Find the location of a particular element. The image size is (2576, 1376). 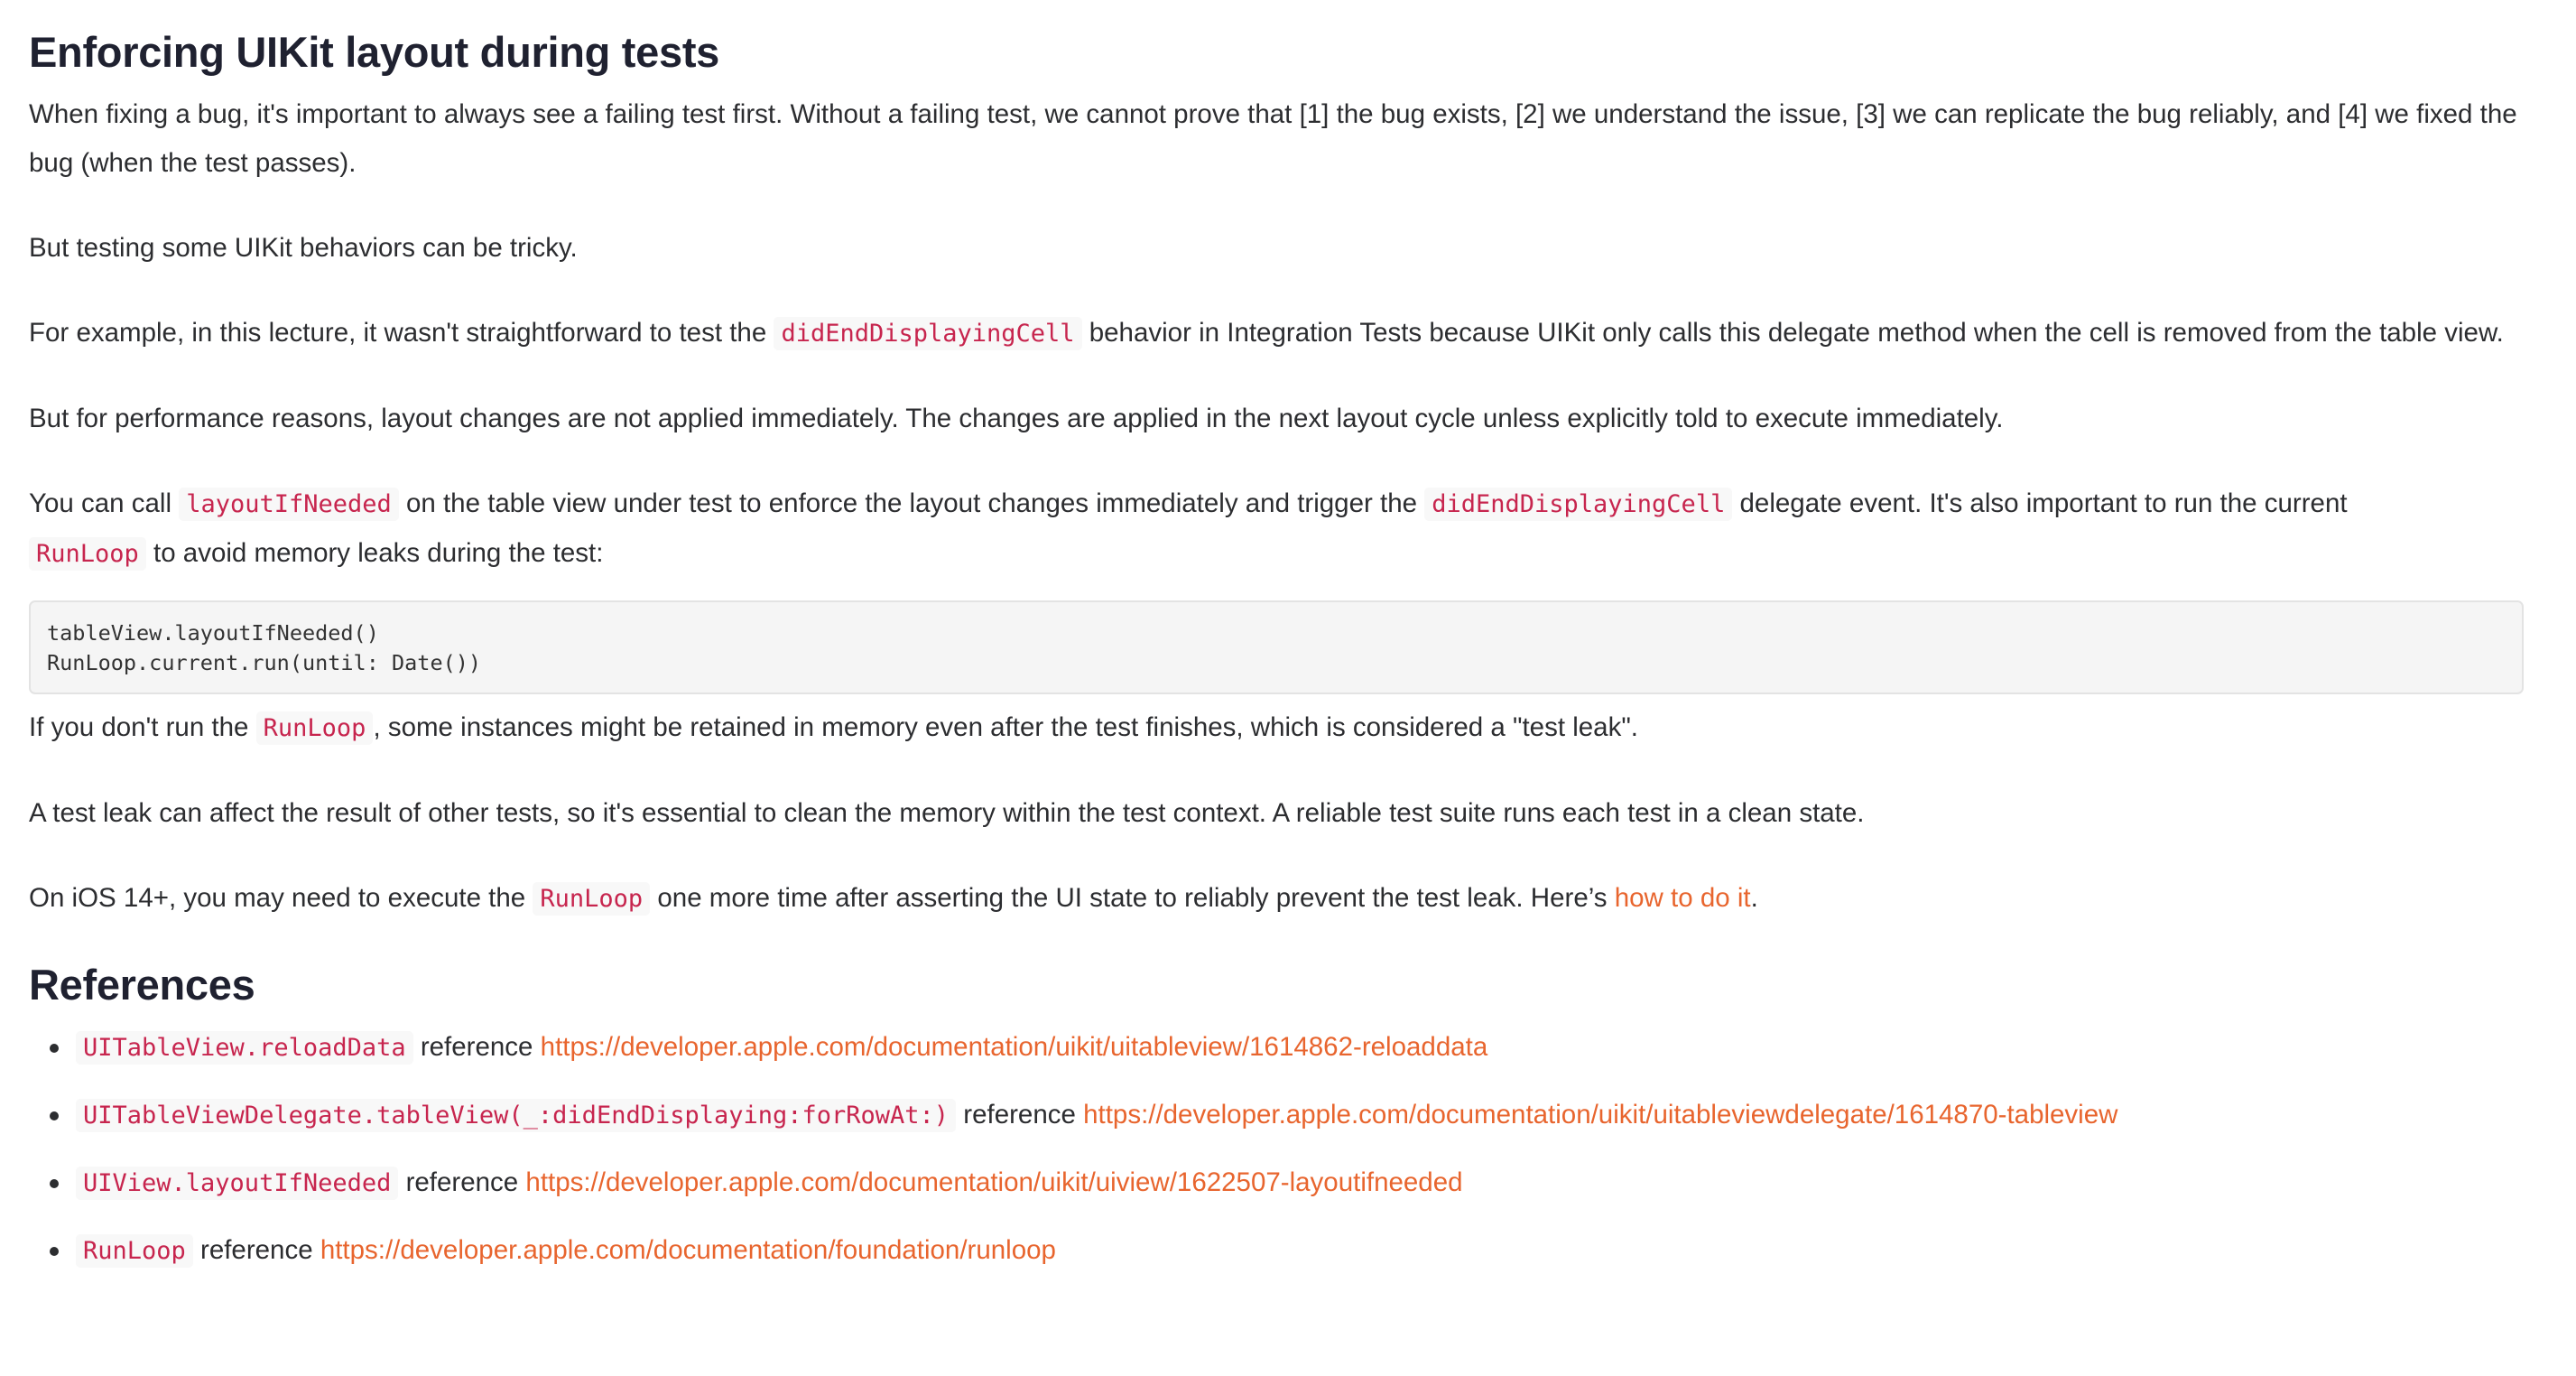

inline-code: layoutIfNeeded is located at coordinates (289, 505).